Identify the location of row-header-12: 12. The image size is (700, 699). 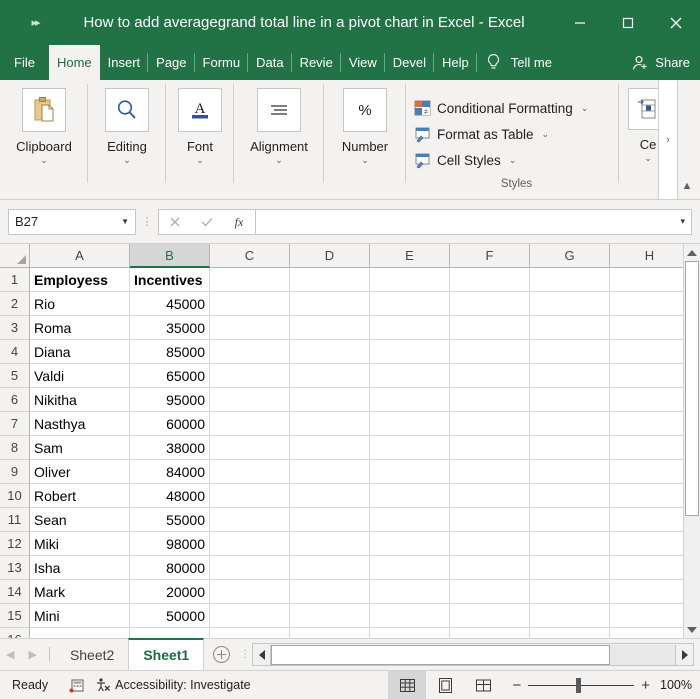
(15, 544).